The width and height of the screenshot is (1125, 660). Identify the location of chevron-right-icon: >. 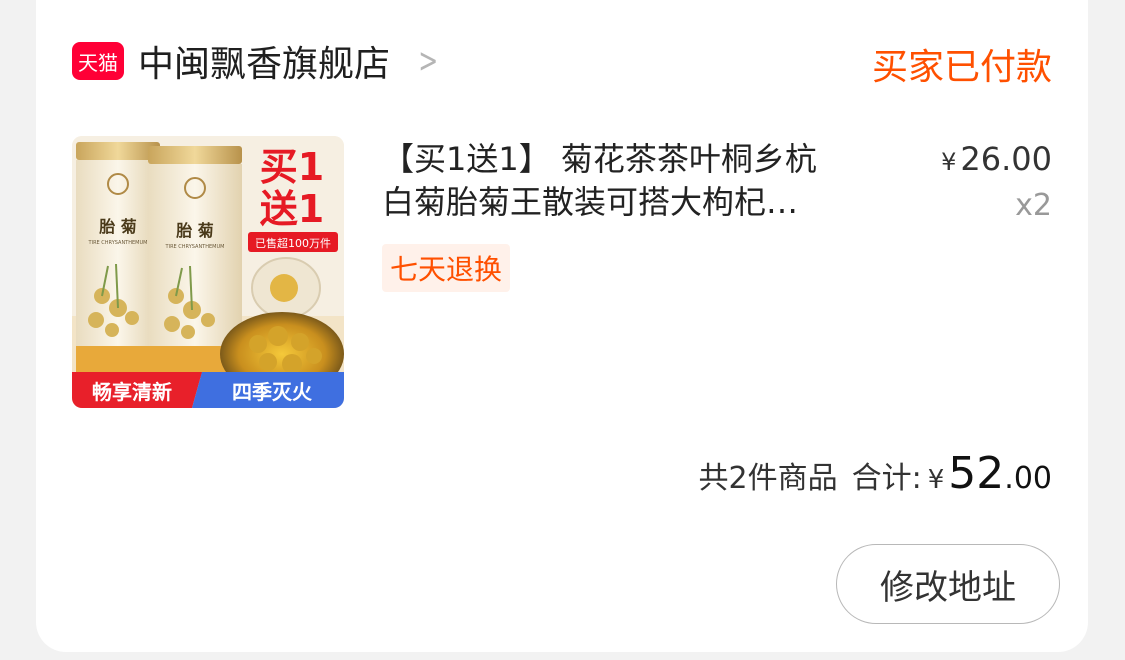
(428, 61).